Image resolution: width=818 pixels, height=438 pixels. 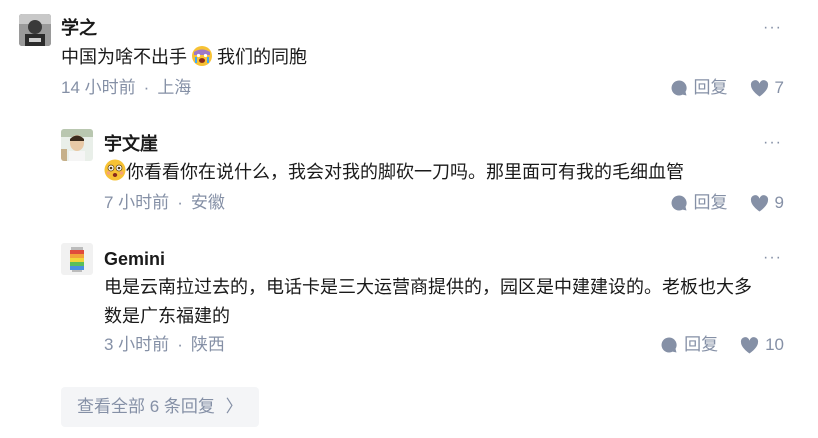 I want to click on comment-meta: 14 小时前 · 上海, so click(x=126, y=88).